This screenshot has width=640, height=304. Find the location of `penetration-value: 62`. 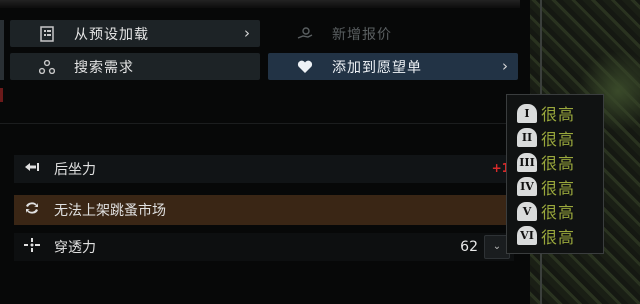

penetration-value: 62 is located at coordinates (469, 247).